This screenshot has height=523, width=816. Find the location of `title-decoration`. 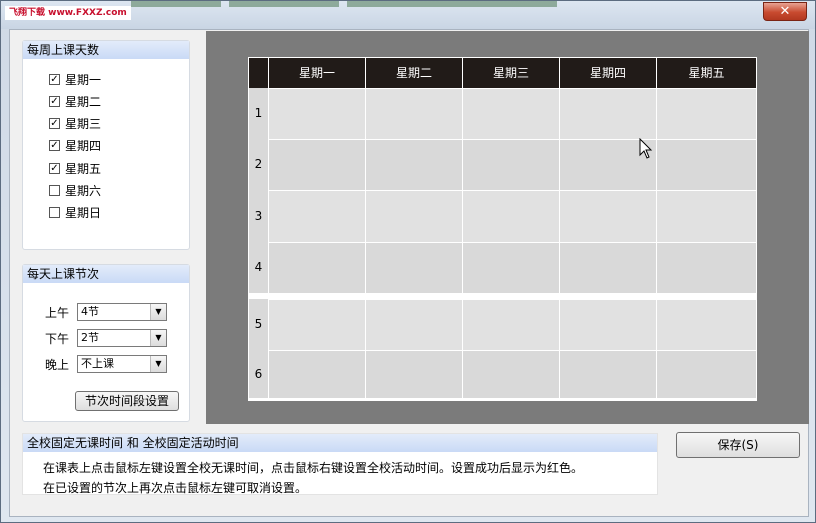

title-decoration is located at coordinates (346, 4).